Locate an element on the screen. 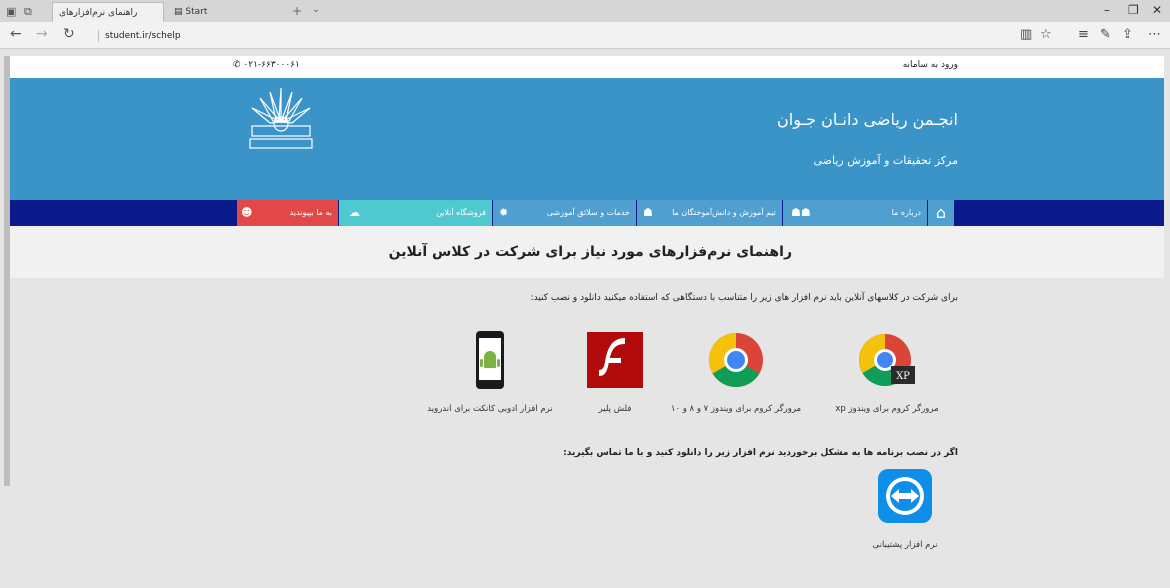  software-label: مرورگر کروم برای ویندوز xp is located at coordinates (887, 409).